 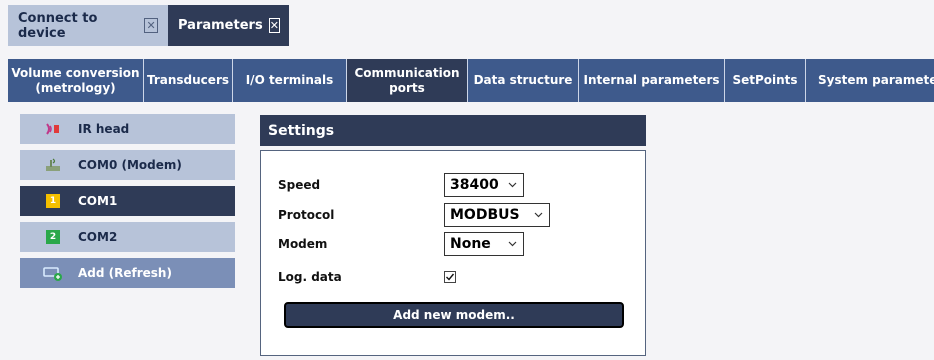 I want to click on modem-row: Modem None, so click(x=401, y=244).